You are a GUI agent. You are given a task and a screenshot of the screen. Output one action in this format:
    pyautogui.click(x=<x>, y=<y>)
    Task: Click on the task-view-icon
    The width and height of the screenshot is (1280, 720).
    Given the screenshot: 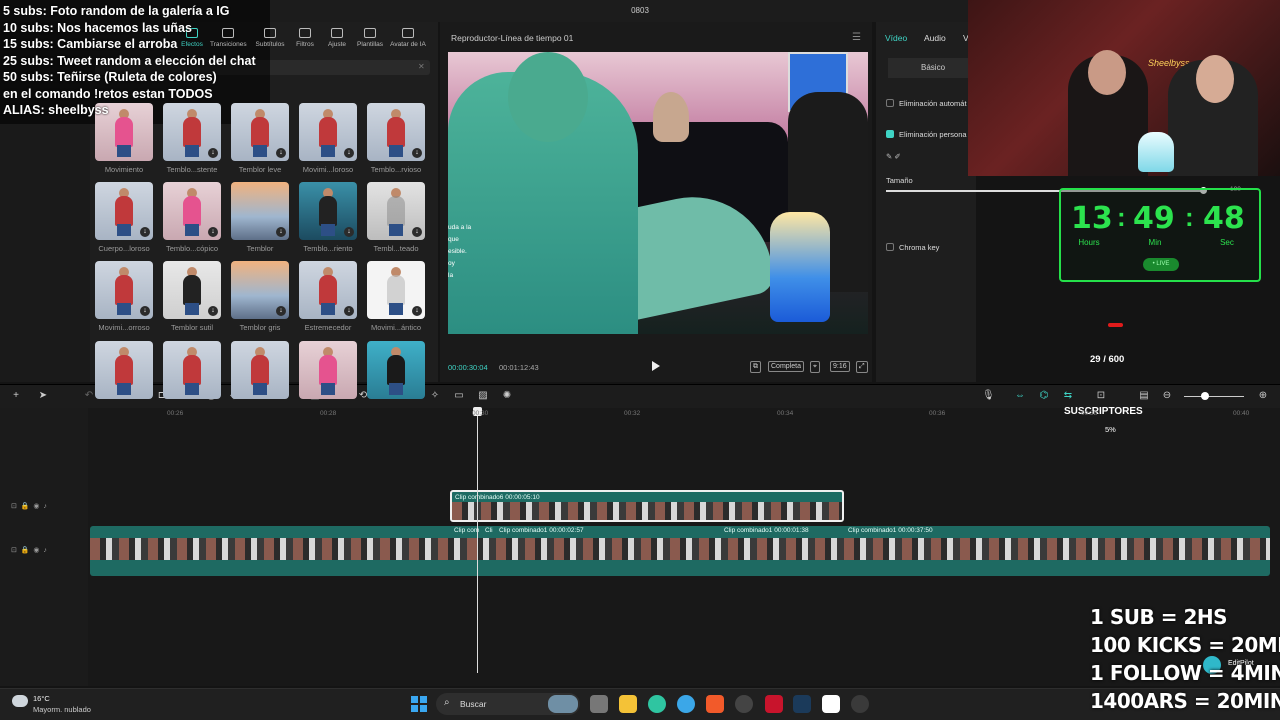 What is the action you would take?
    pyautogui.click(x=599, y=704)
    